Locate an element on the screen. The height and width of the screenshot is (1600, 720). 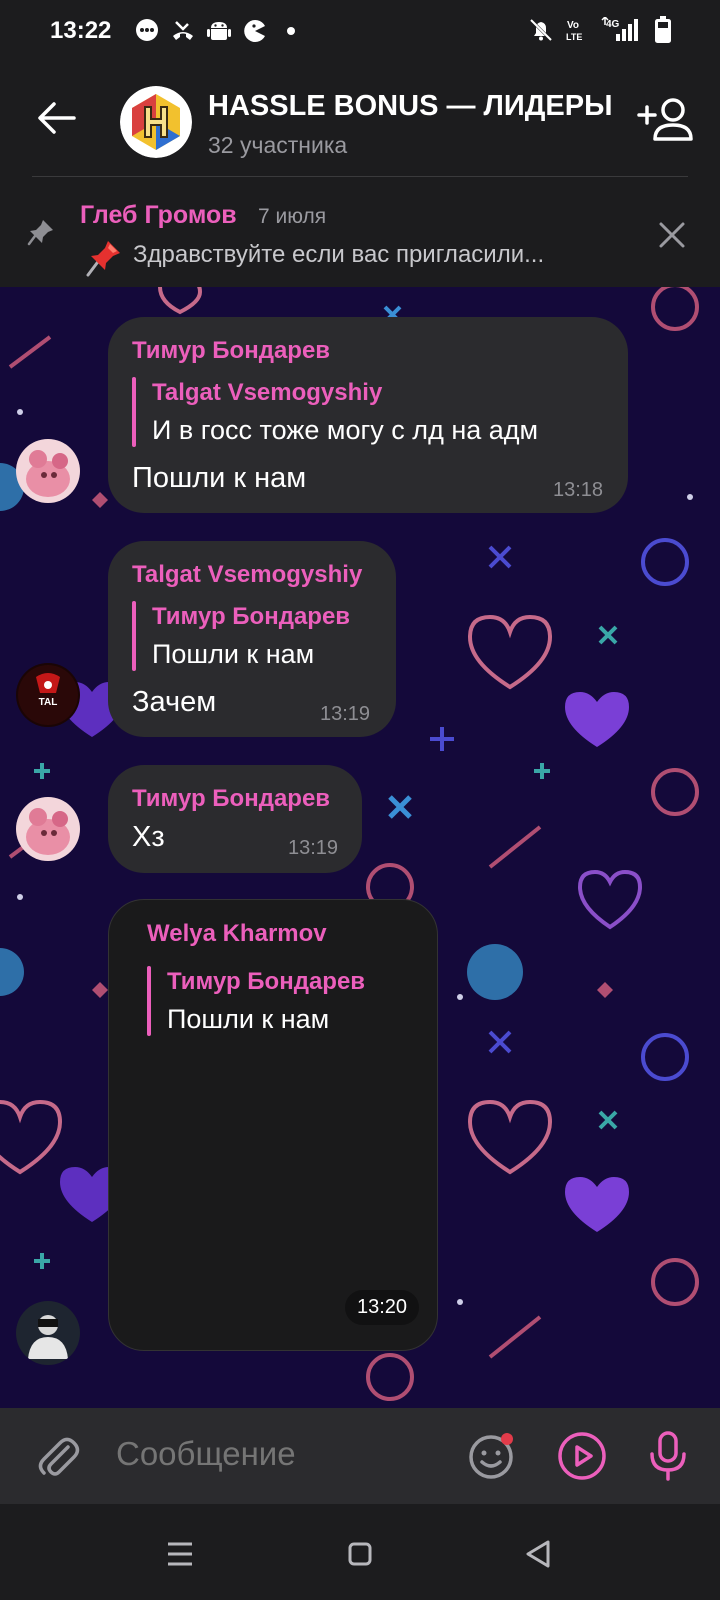
message-text: Хз is located at coordinates (148, 837).